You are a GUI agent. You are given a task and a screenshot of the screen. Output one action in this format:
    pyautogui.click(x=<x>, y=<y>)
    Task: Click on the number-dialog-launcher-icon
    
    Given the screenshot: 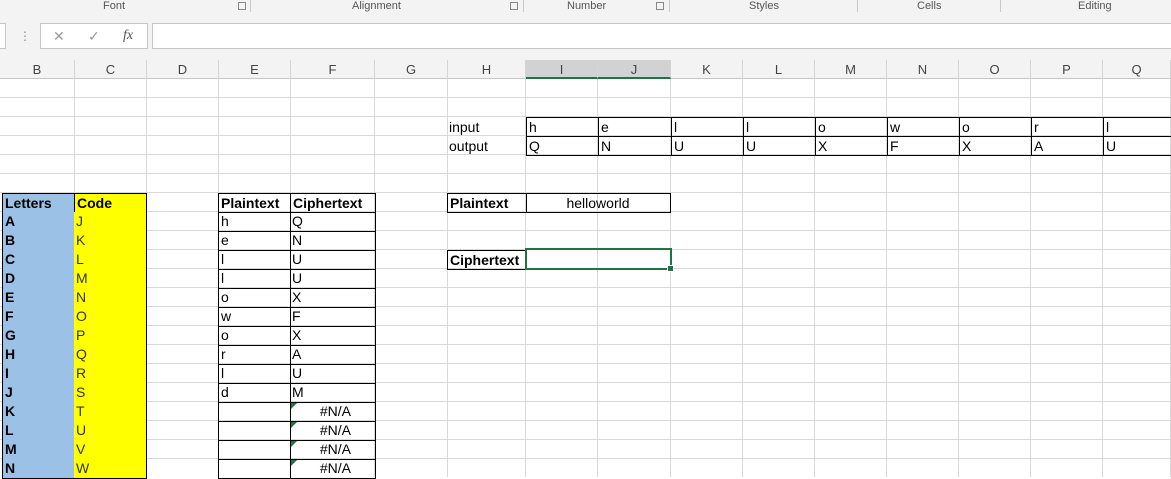 What is the action you would take?
    pyautogui.click(x=660, y=6)
    